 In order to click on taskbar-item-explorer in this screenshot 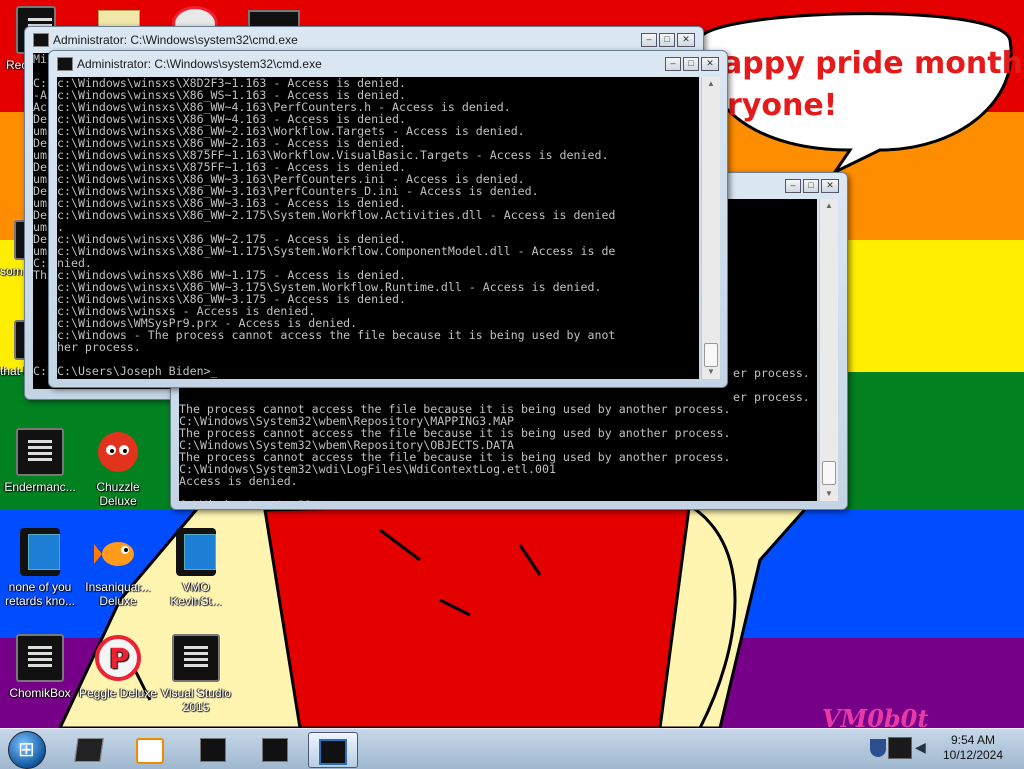, I will do `click(88, 749)`.